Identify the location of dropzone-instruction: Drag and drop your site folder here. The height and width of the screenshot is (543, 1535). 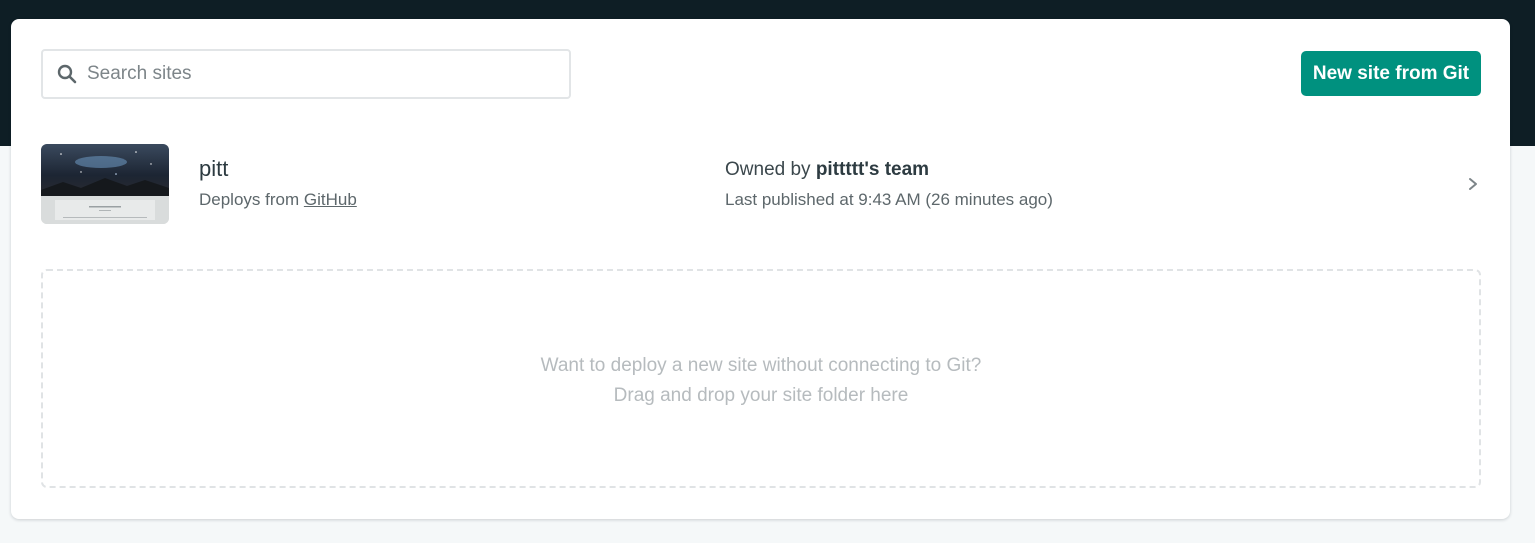
(761, 395).